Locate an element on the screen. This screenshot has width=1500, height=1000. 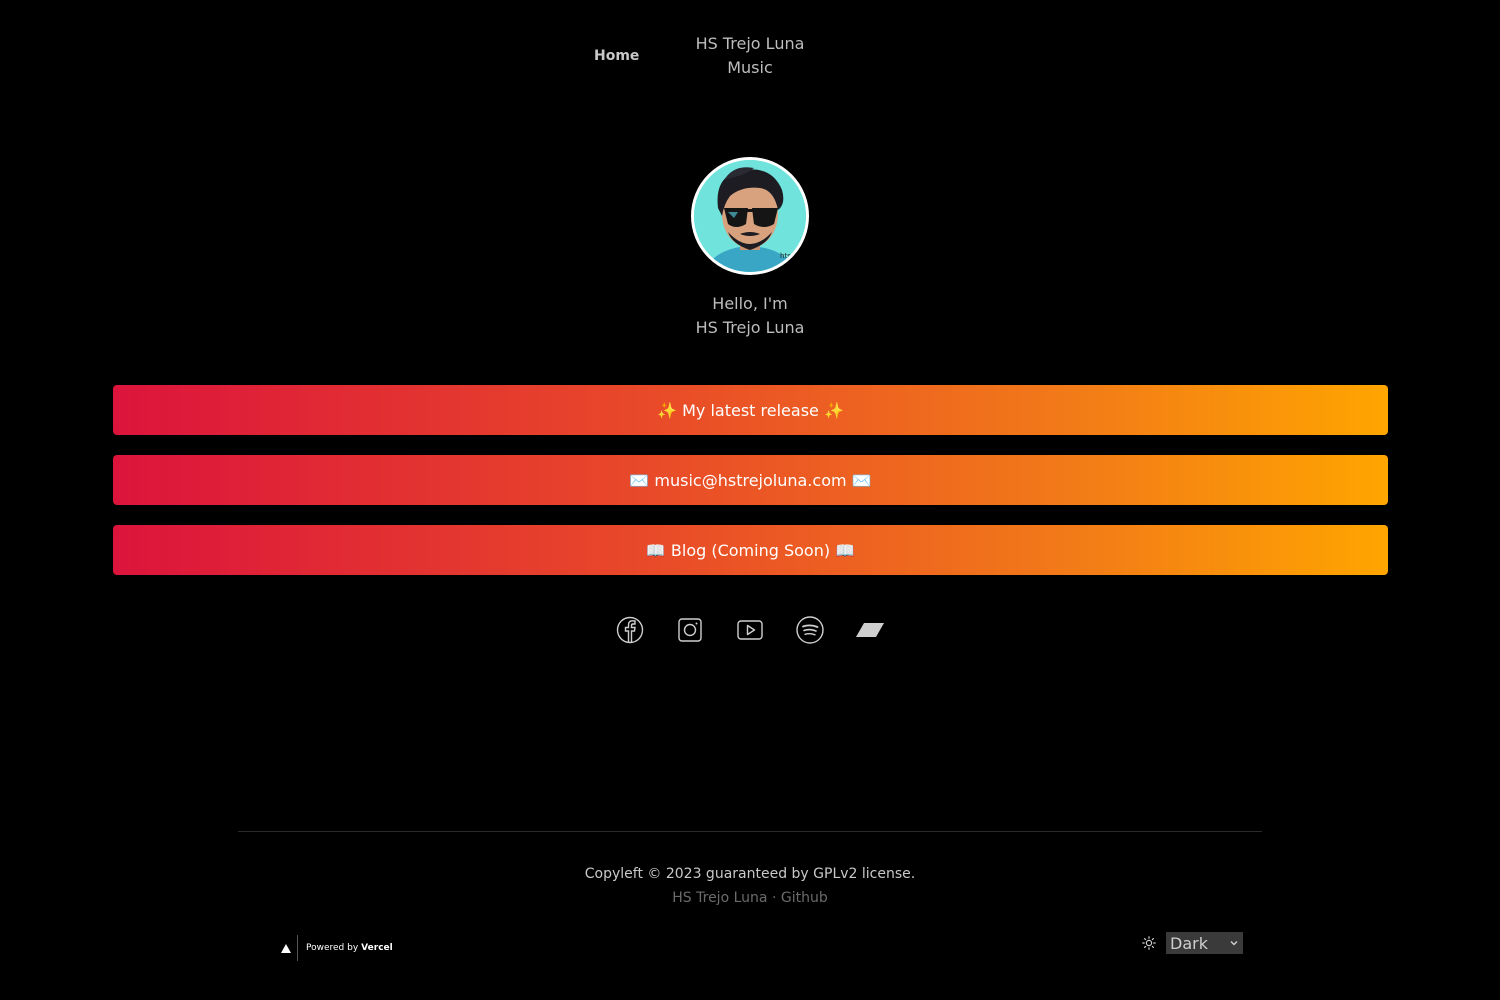
avatar: hts is located at coordinates (750, 216).